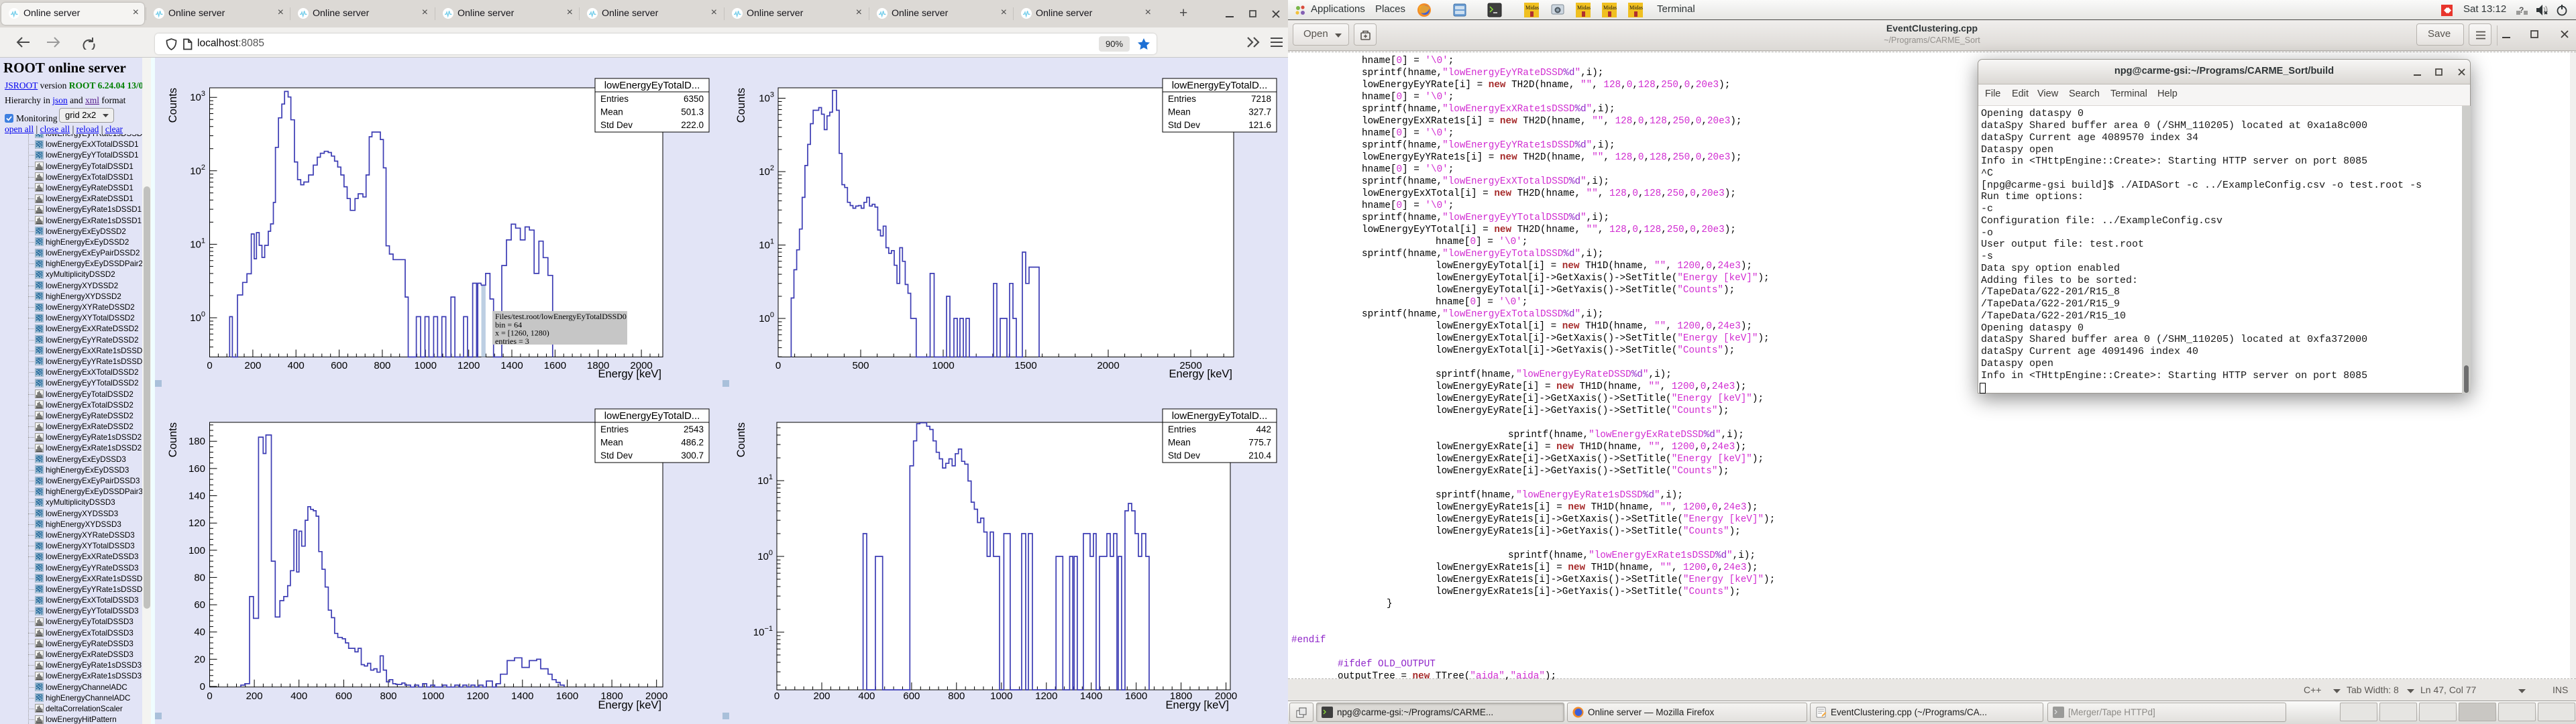  What do you see at coordinates (692, 112) in the screenshot?
I see `svg-text: 501.3` at bounding box center [692, 112].